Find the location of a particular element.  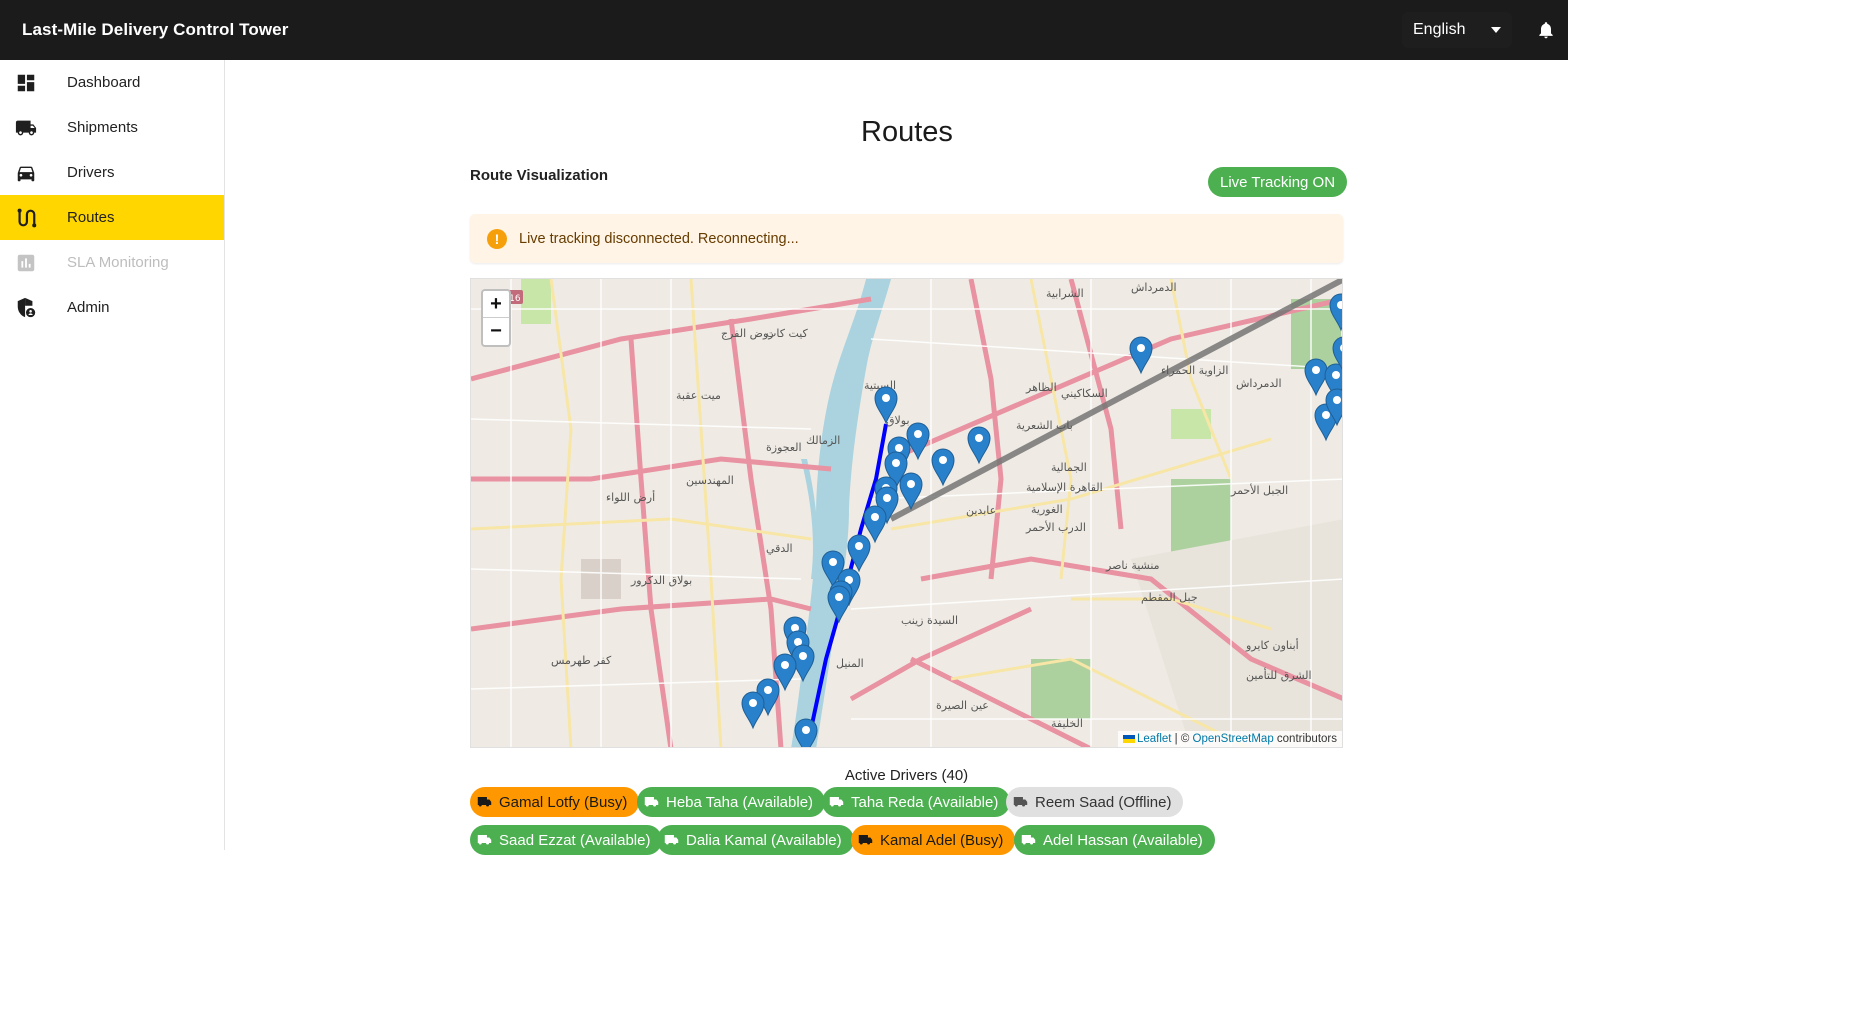

language-select: English is located at coordinates (1457, 30).